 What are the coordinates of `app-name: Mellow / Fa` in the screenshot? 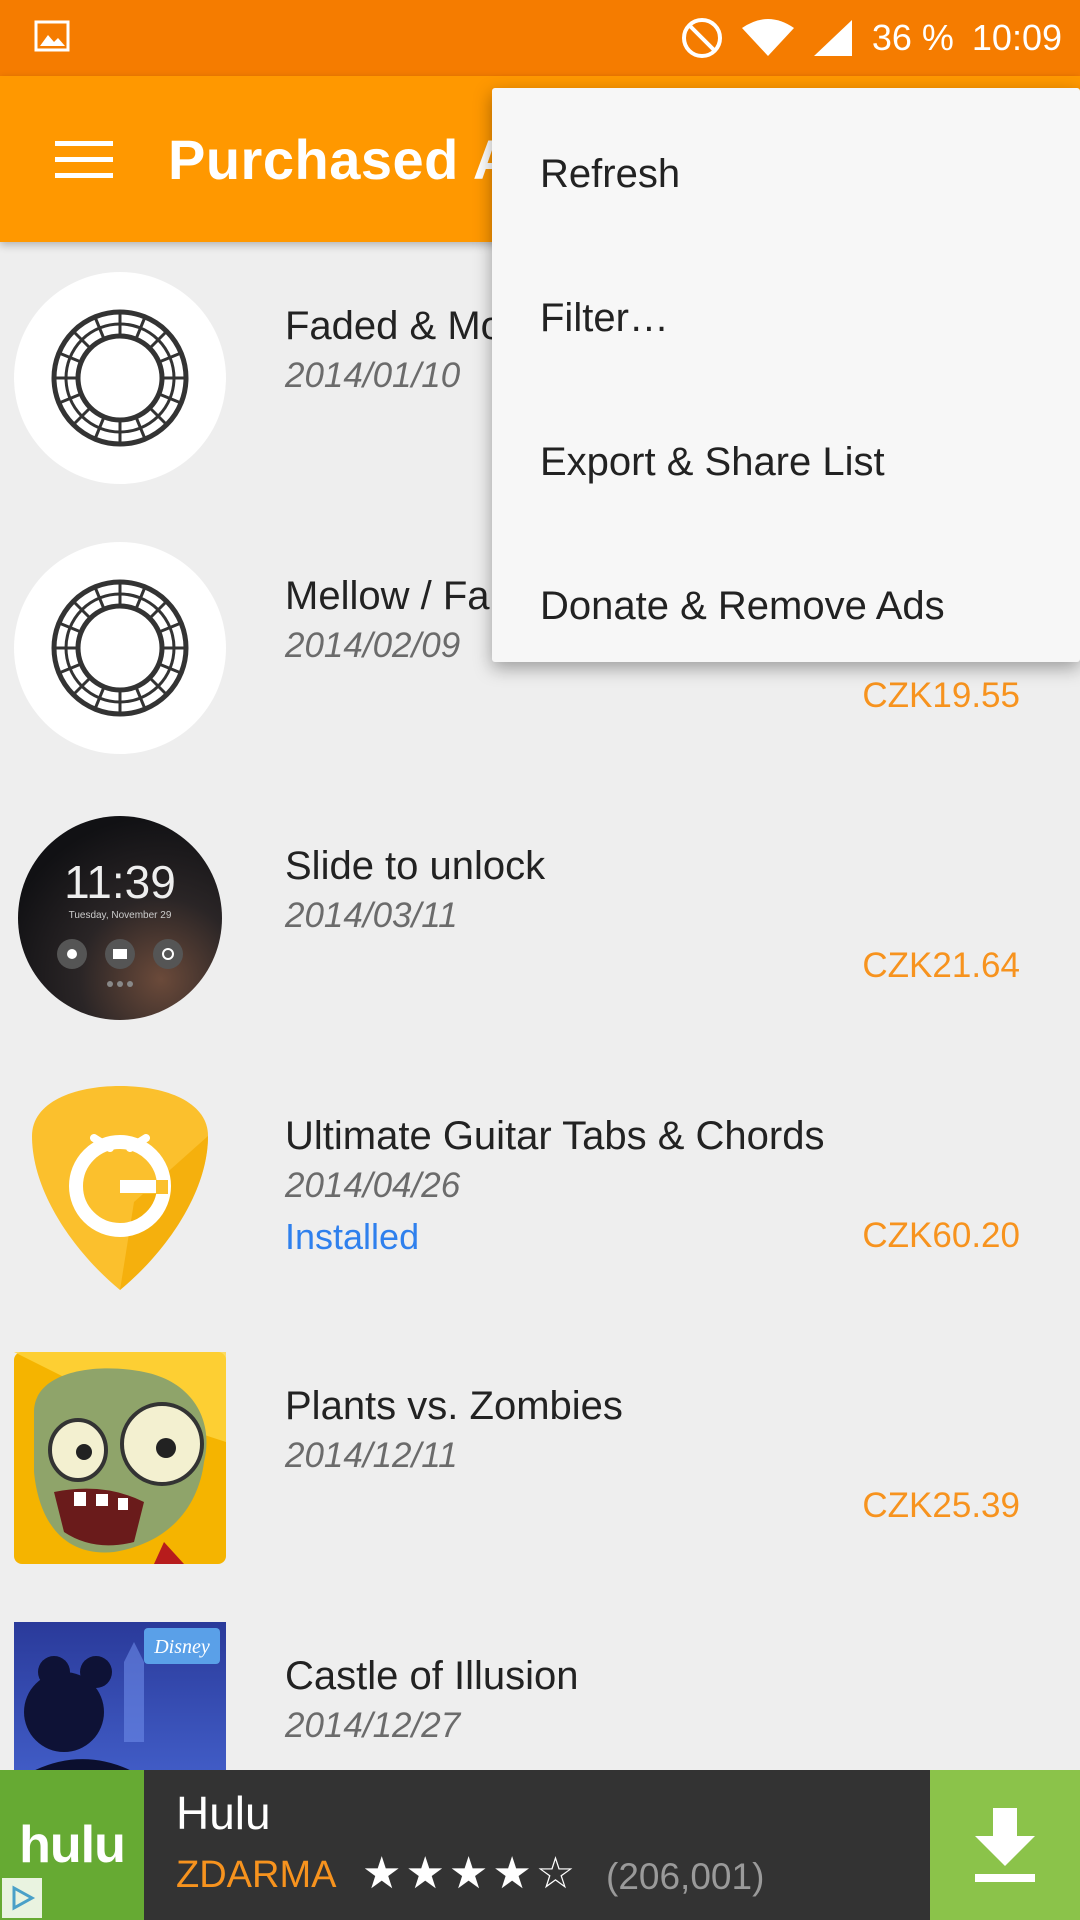 It's located at (387, 596).